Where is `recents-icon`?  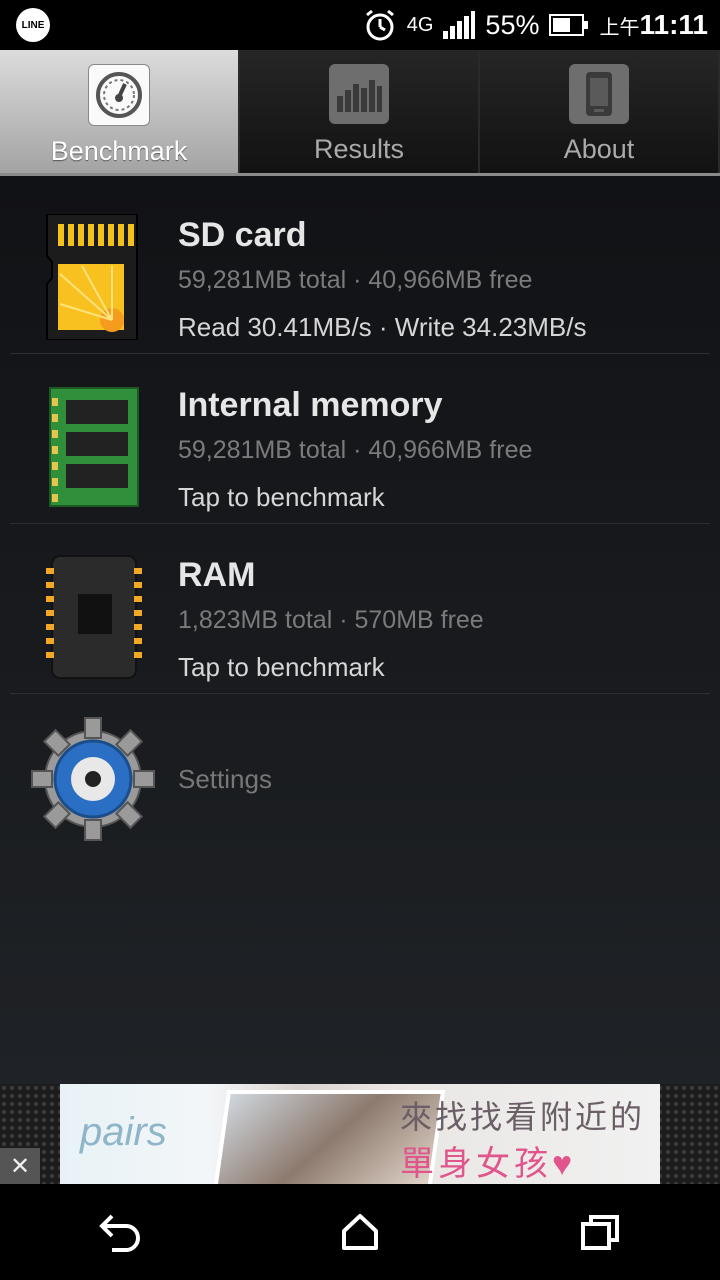
recents-icon is located at coordinates (600, 1232).